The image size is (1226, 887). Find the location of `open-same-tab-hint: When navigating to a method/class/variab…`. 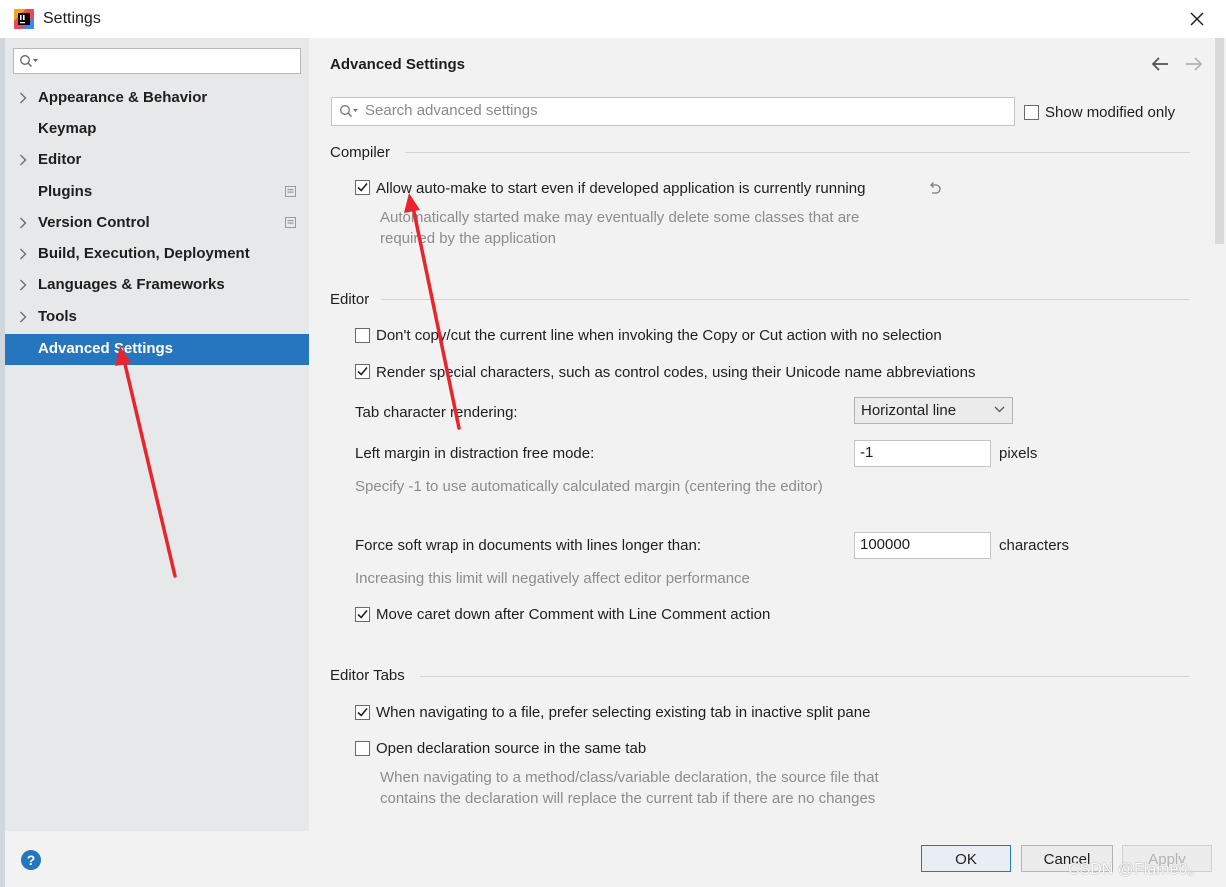

open-same-tab-hint: When navigating to a method/class/variab… is located at coordinates (629, 788).